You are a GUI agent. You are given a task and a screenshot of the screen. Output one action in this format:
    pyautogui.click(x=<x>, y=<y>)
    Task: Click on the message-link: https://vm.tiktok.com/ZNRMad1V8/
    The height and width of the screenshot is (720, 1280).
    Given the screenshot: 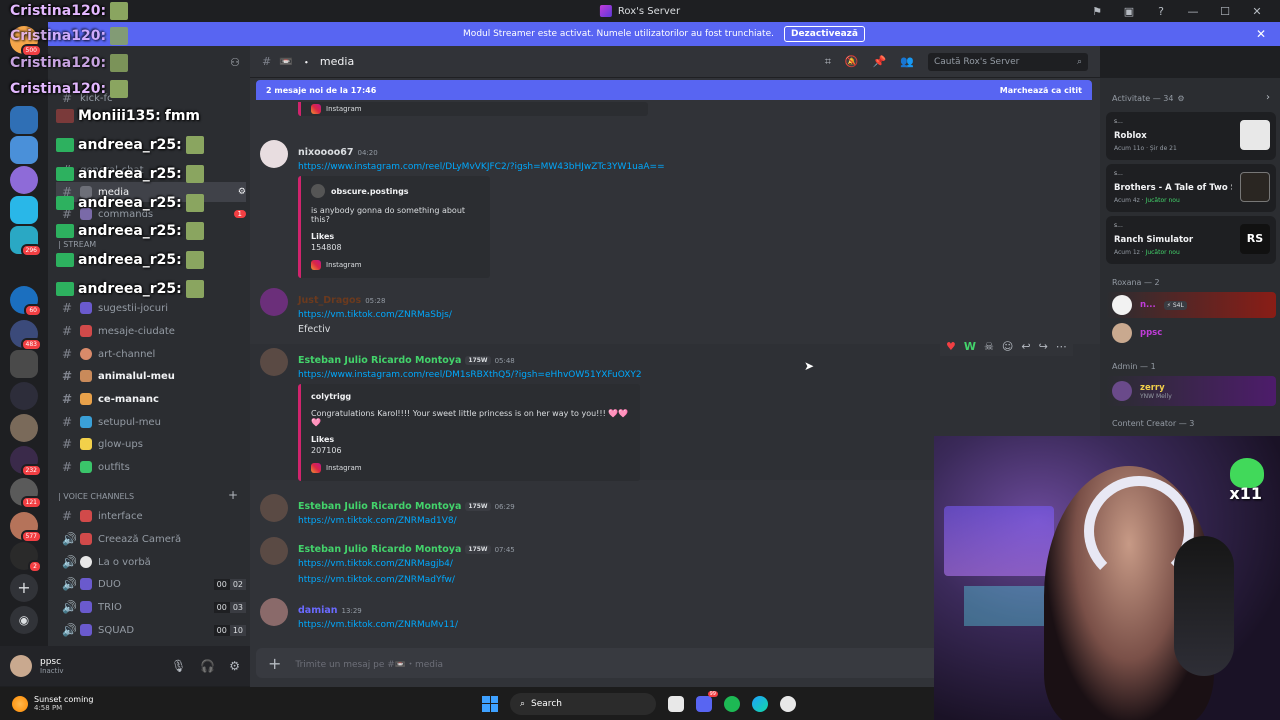 What is the action you would take?
    pyautogui.click(x=608, y=521)
    